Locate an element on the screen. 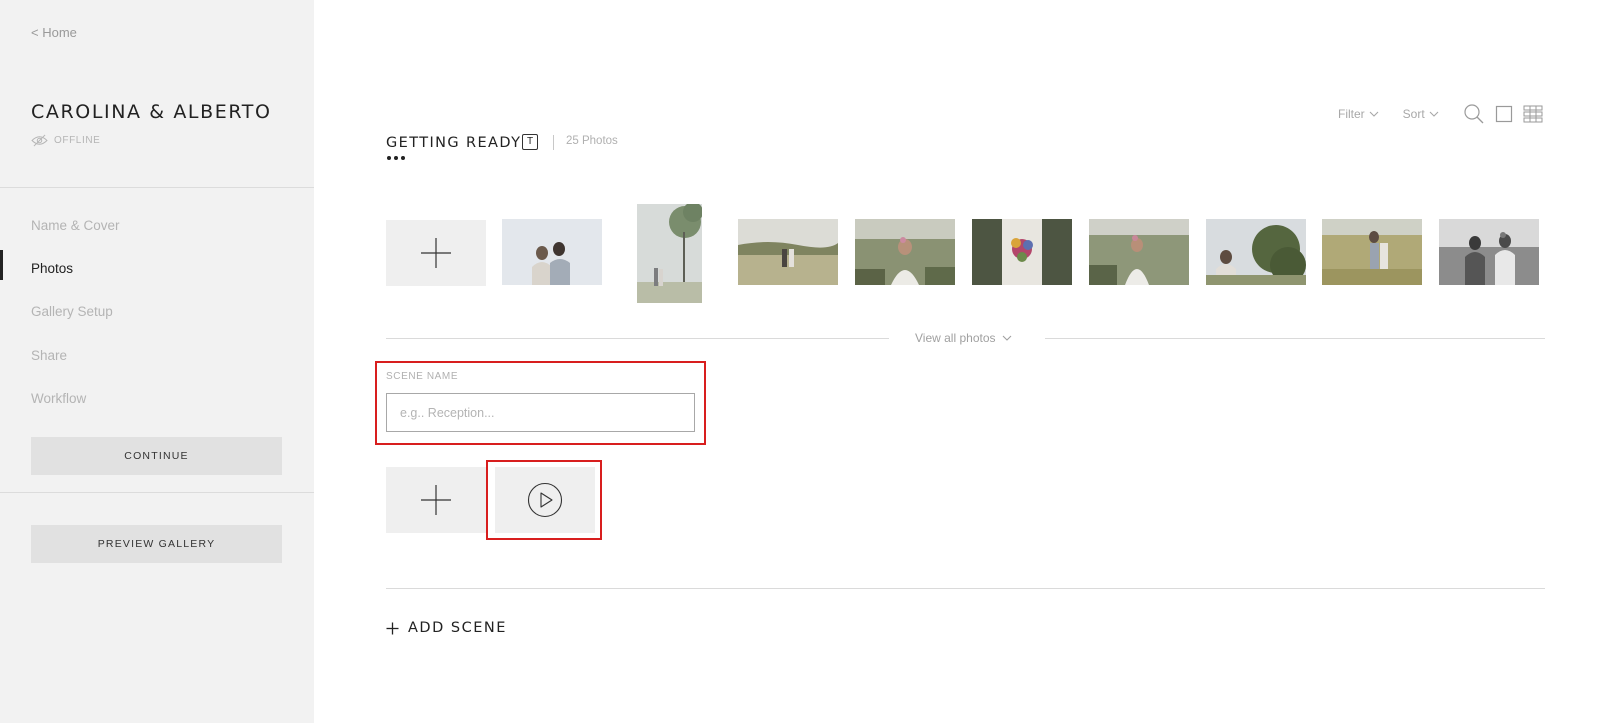 Image resolution: width=1600 pixels, height=723 pixels. photo-toolbar: Filter Sort is located at coordinates (1445, 114).